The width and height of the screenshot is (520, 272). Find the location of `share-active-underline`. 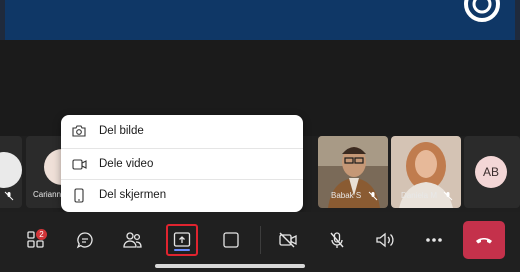

share-active-underline is located at coordinates (182, 250).